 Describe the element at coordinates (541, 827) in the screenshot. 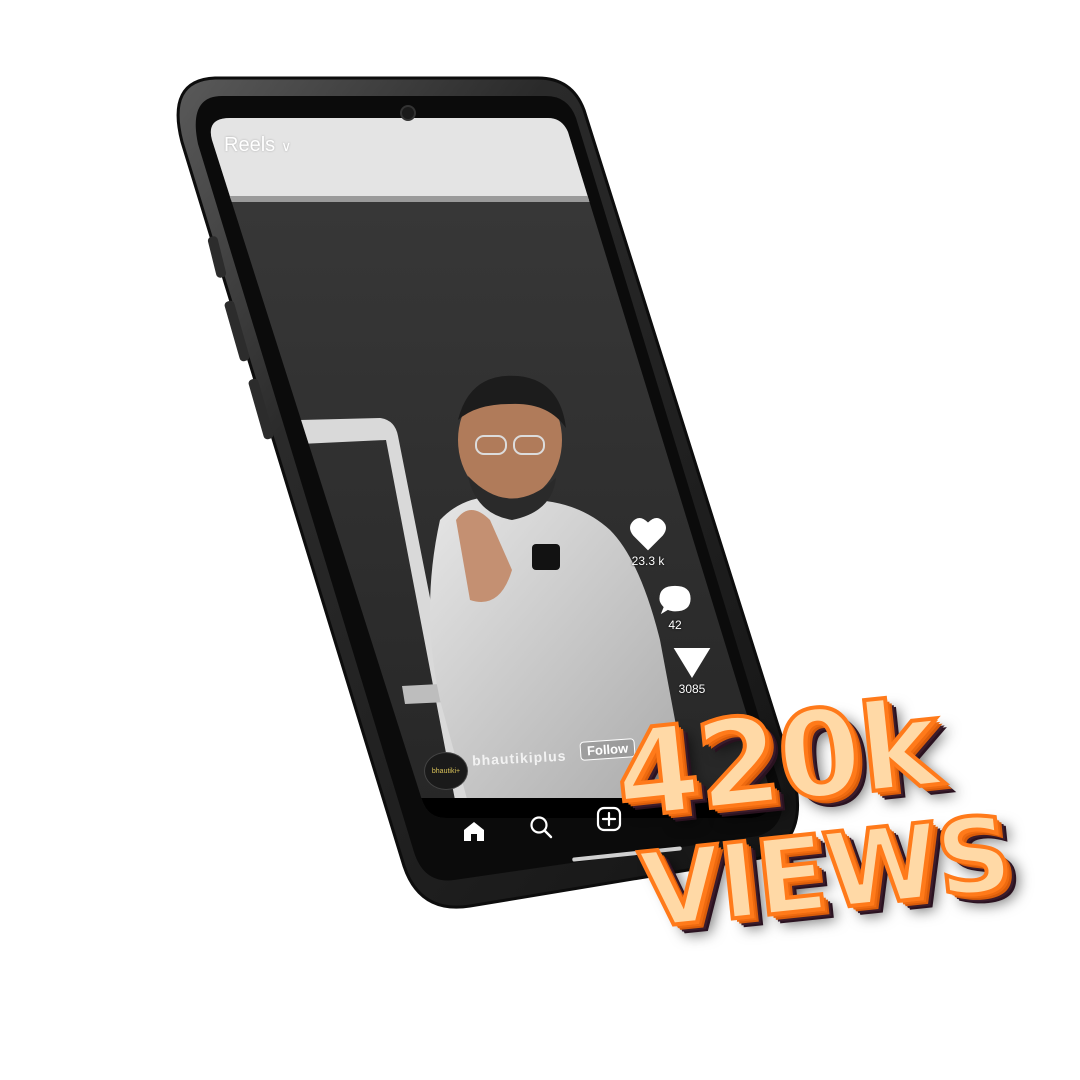

I see `search-icon` at that location.